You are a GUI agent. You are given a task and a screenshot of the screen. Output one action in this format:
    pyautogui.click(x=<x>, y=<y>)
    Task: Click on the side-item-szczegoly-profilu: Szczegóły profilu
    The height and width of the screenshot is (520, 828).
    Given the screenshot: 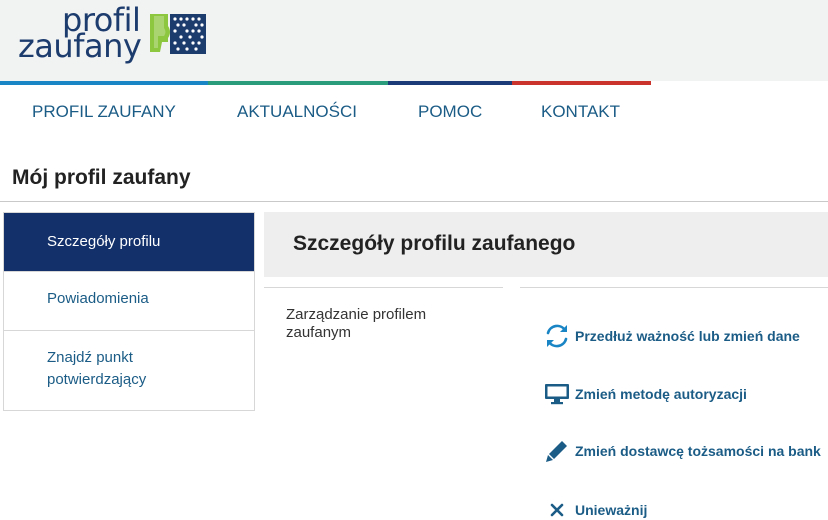 What is the action you would take?
    pyautogui.click(x=129, y=242)
    